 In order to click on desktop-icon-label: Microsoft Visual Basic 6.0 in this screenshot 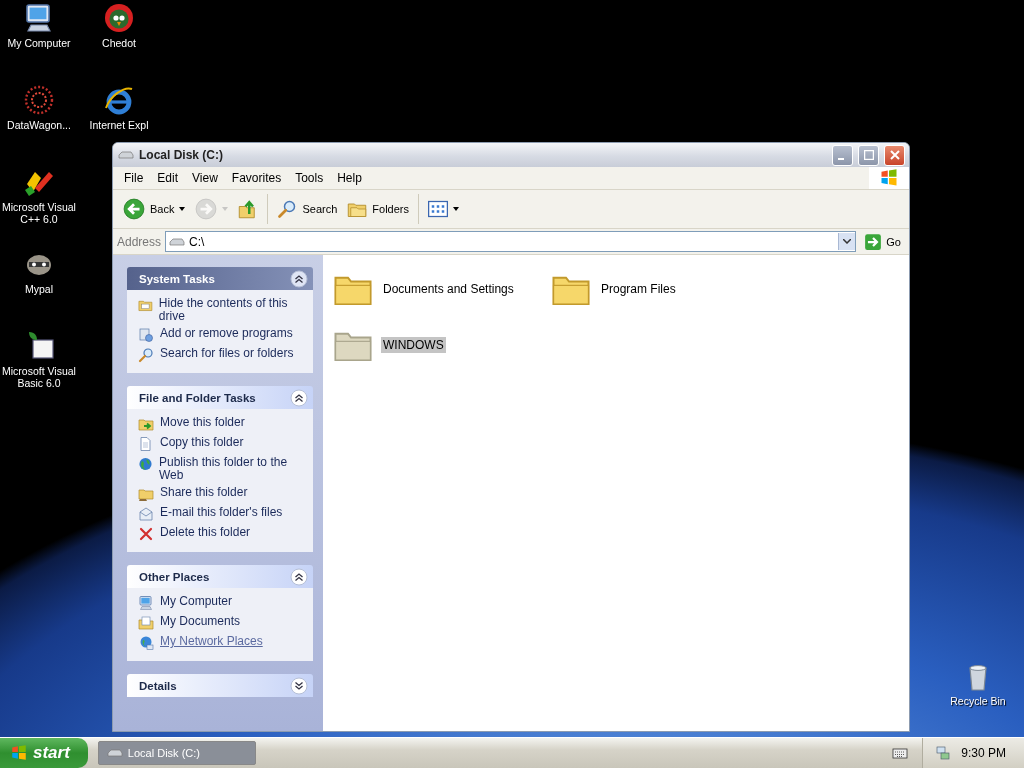, I will do `click(39, 377)`.